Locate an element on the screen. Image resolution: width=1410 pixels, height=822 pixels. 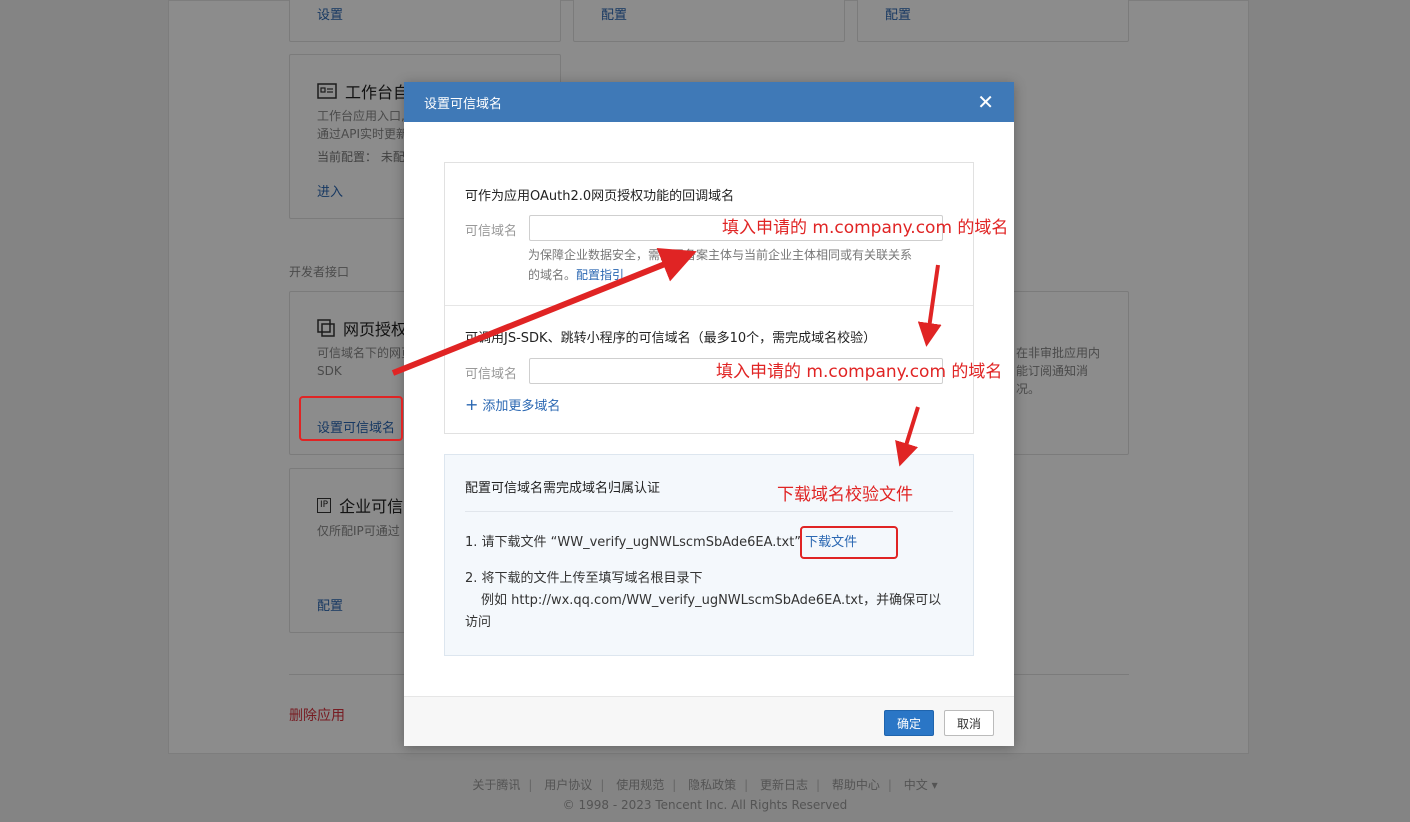
config-guide-link: 配置指引 is located at coordinates (600, 275).